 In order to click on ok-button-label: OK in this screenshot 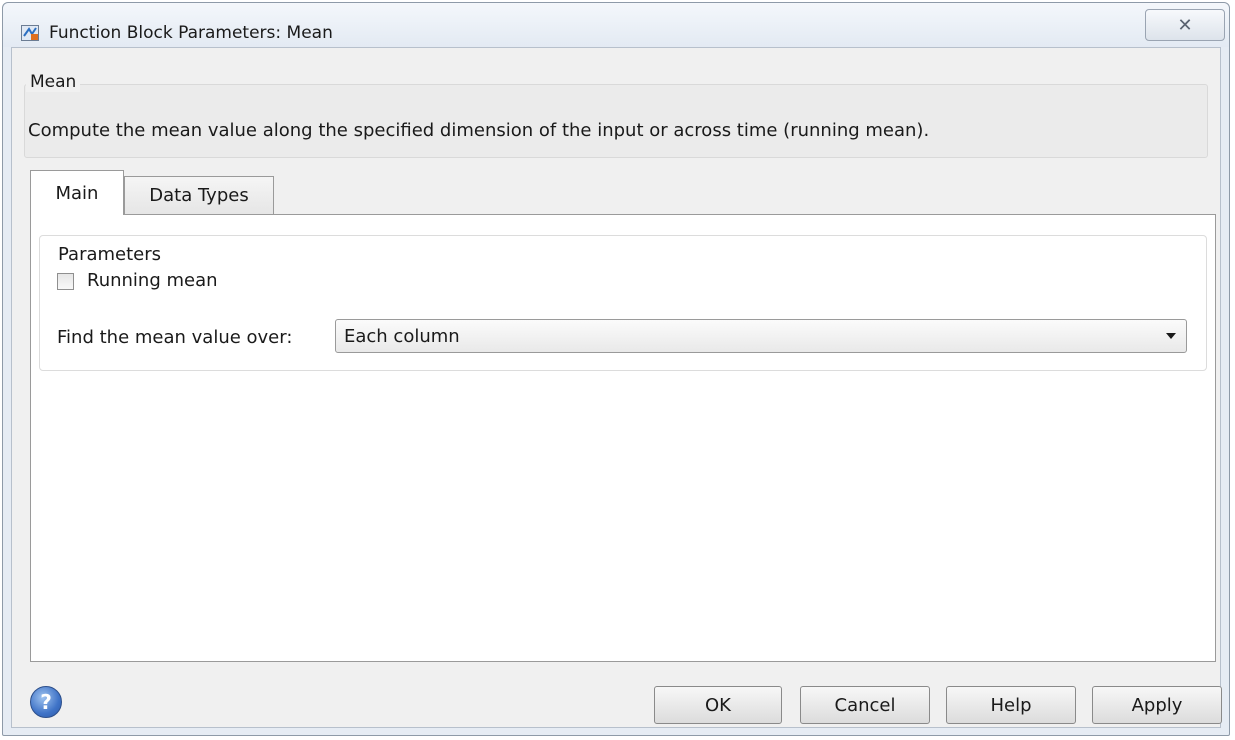, I will do `click(718, 705)`.